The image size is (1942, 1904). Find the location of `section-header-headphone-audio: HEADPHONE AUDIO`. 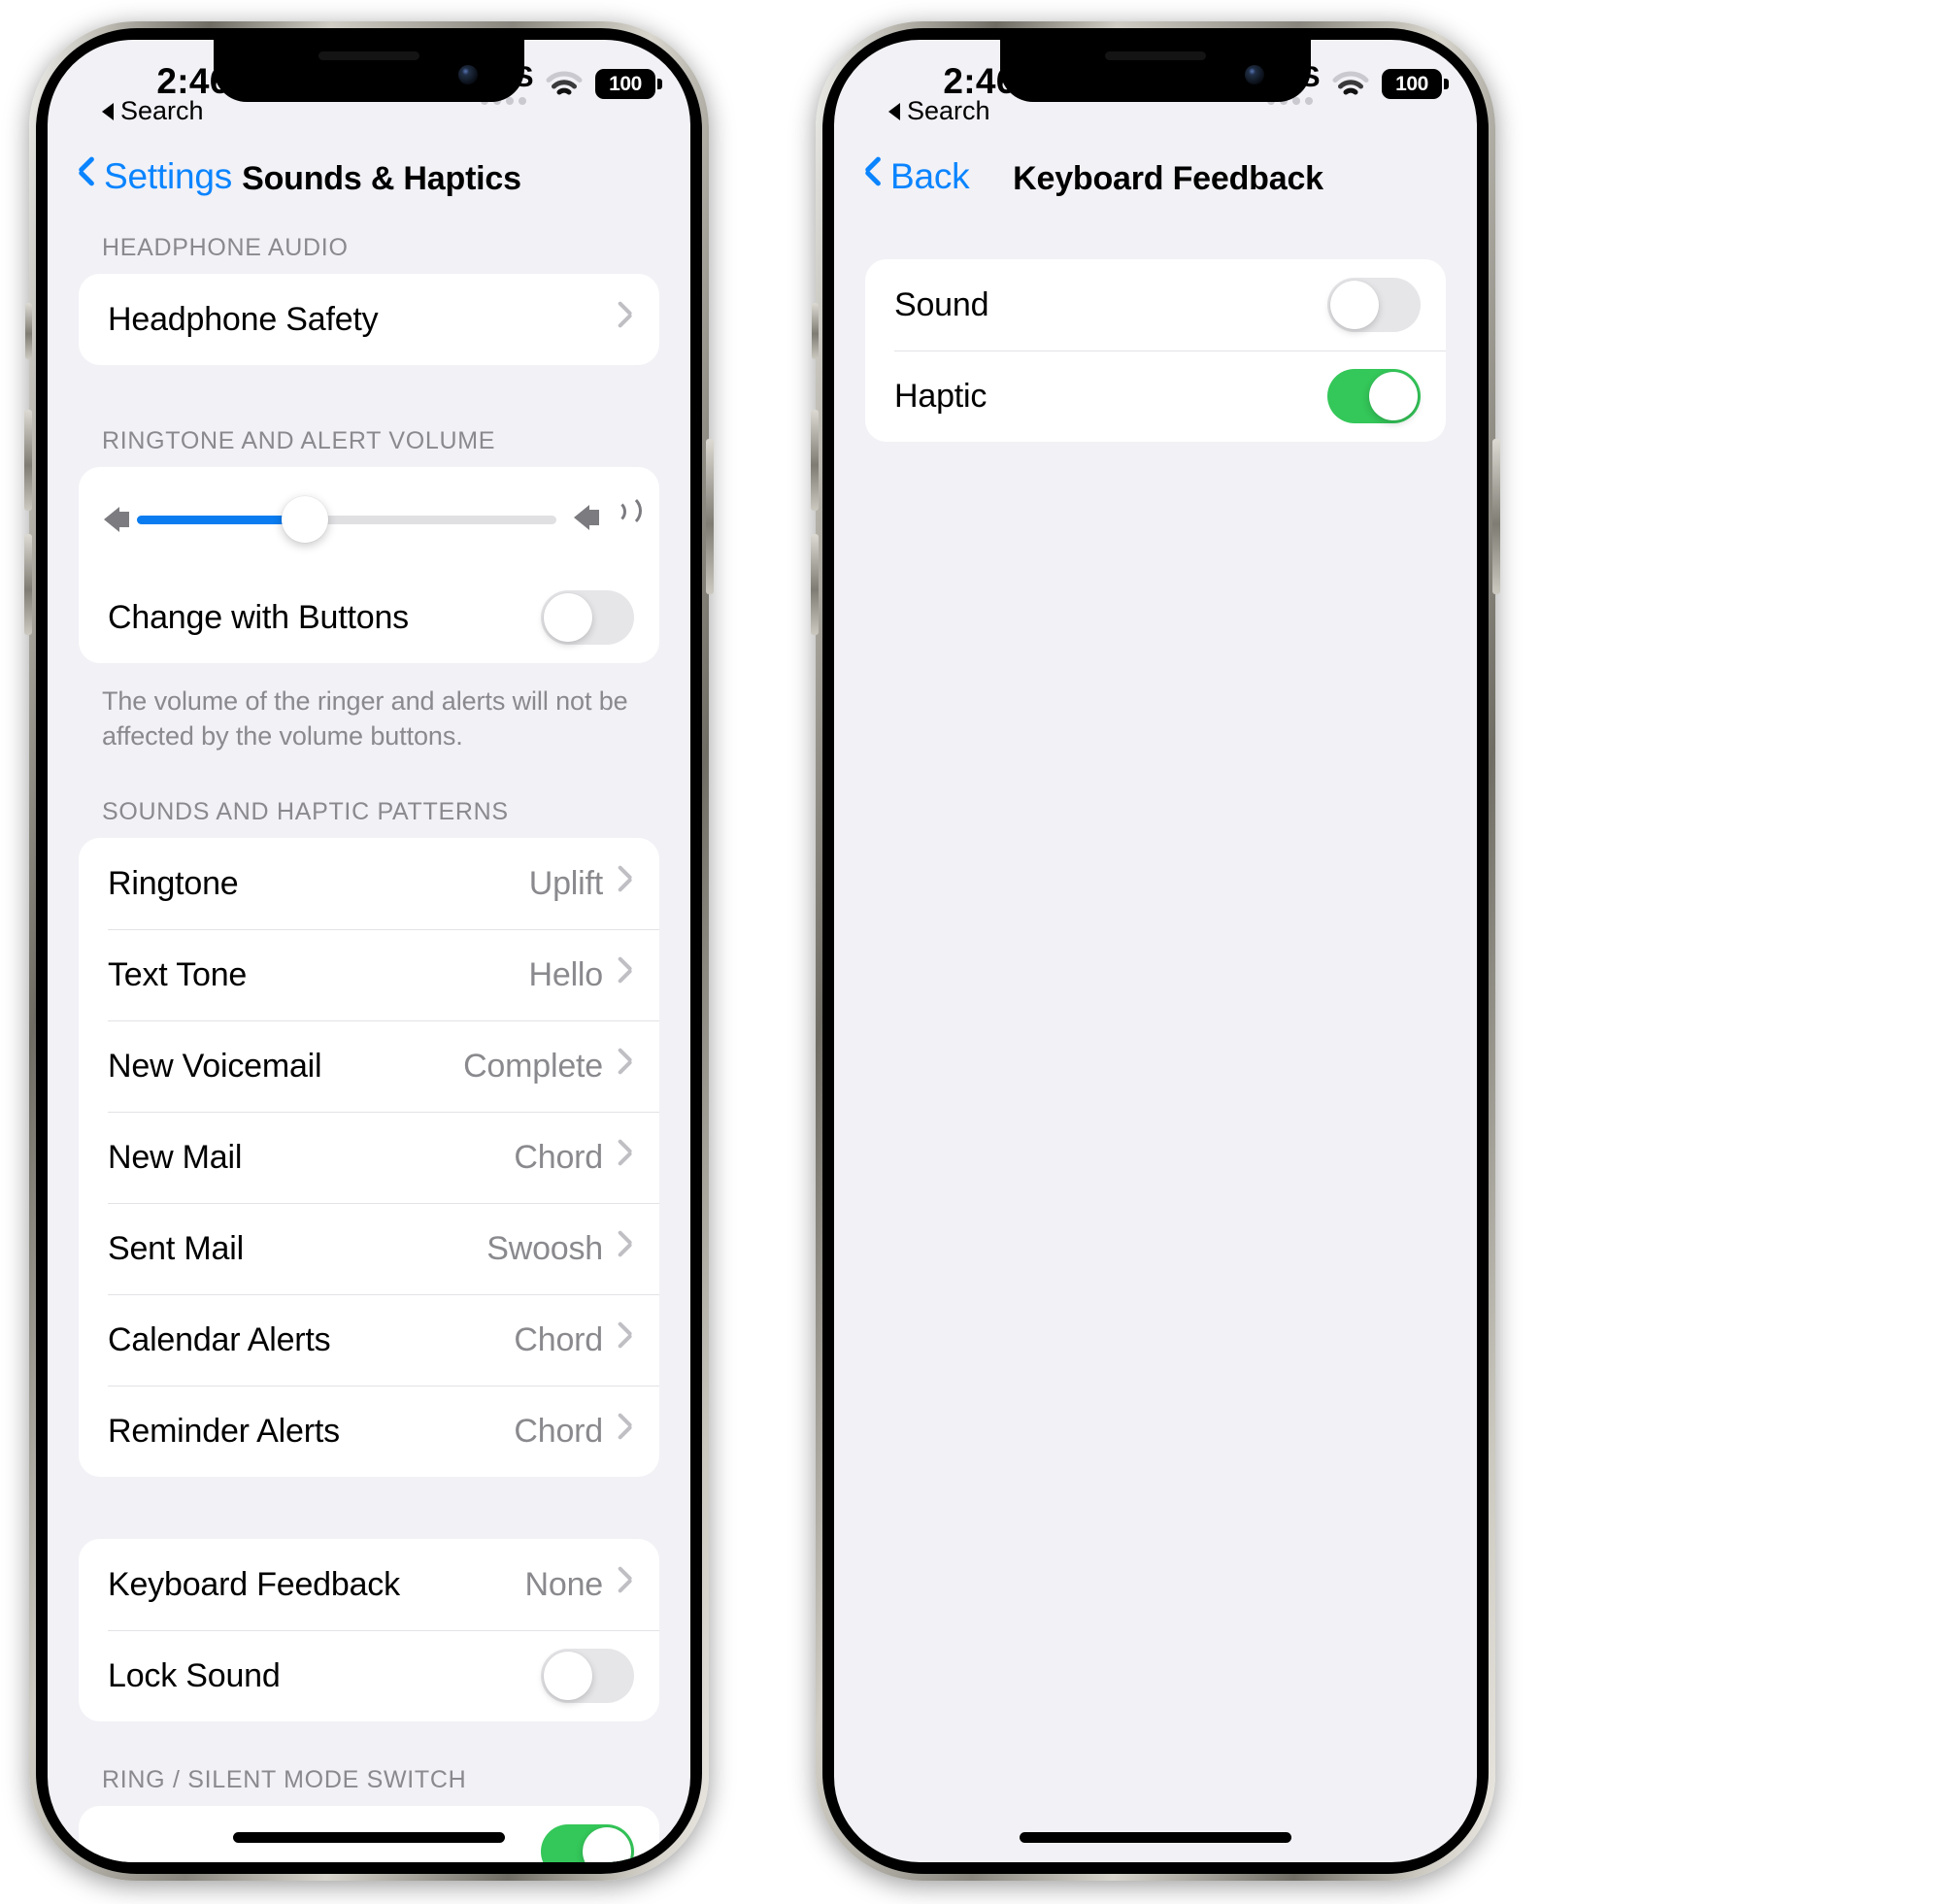

section-header-headphone-audio: HEADPHONE AUDIO is located at coordinates (225, 247).